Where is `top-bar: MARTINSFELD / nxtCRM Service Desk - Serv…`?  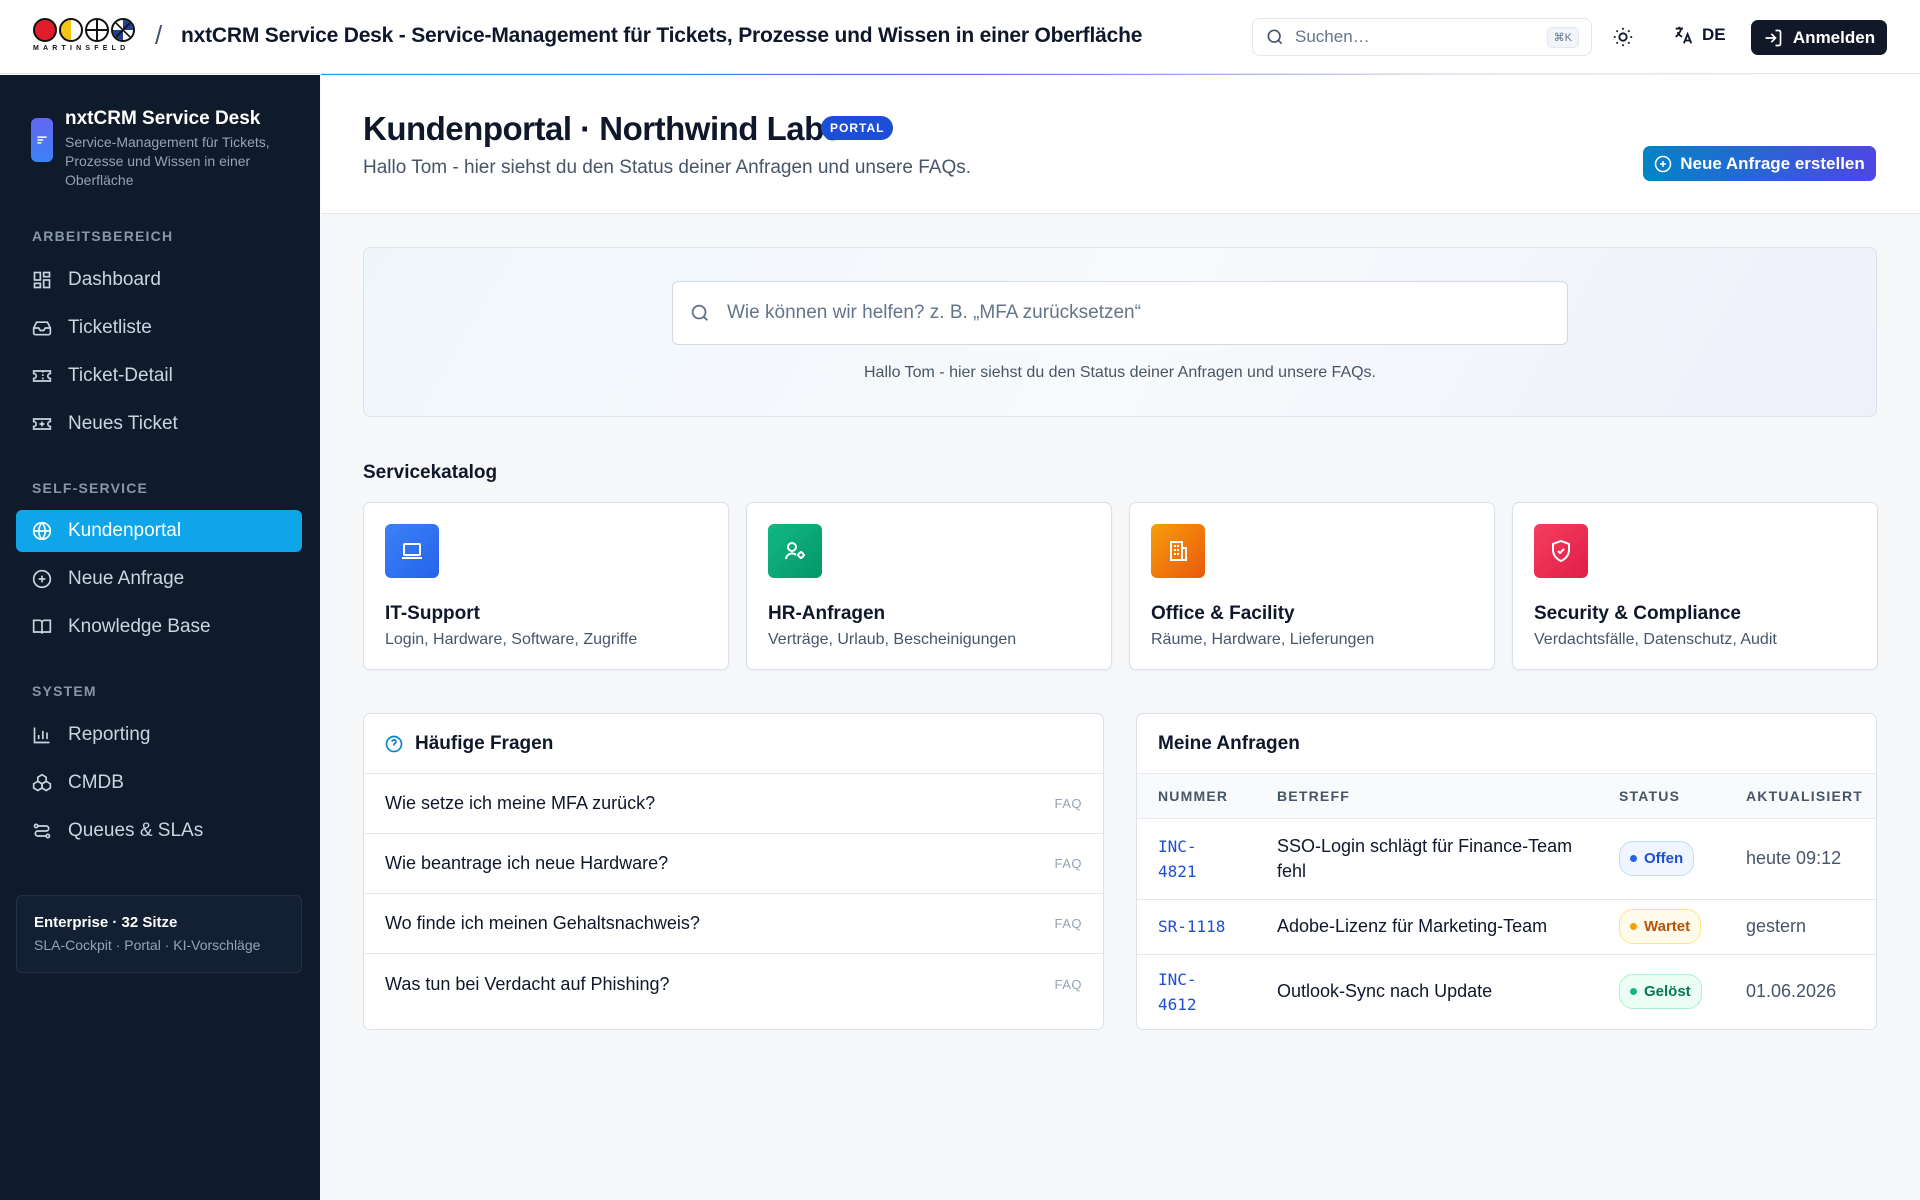
top-bar: MARTINSFELD / nxtCRM Service Desk - Serv… is located at coordinates (960, 37).